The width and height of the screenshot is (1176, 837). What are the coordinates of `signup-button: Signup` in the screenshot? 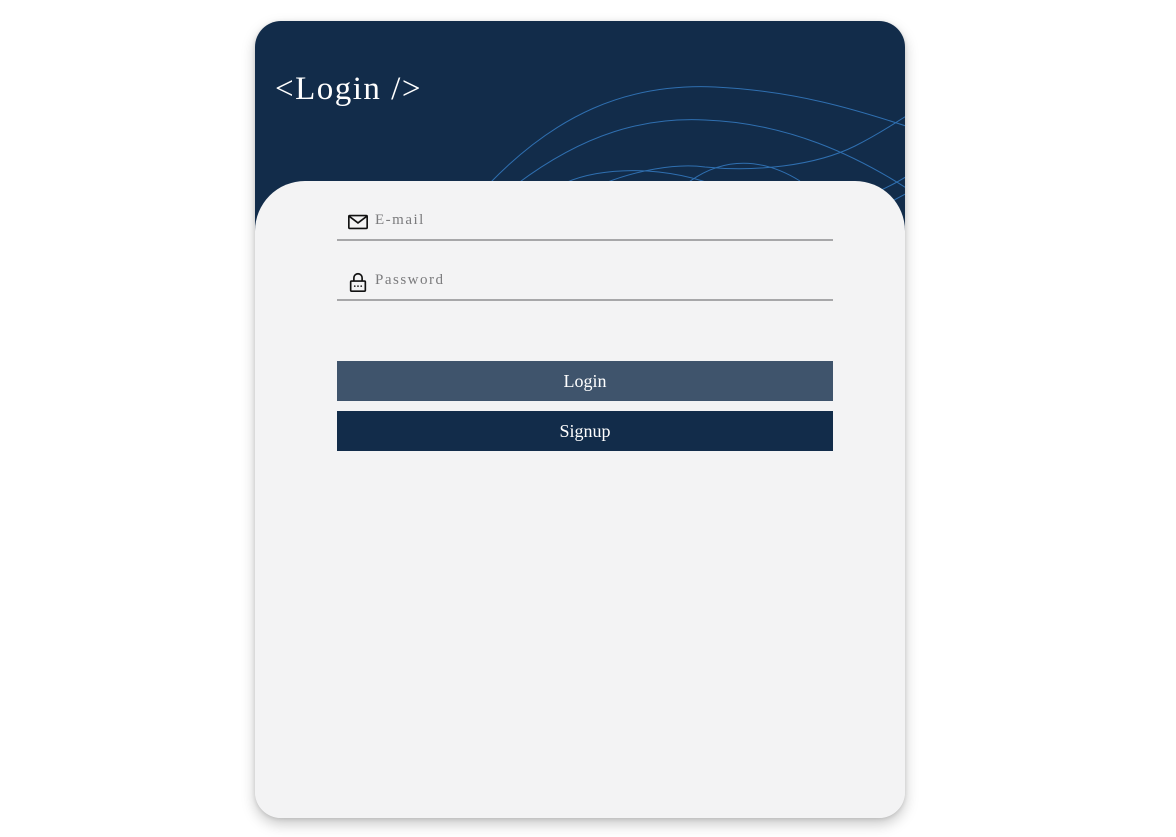 It's located at (585, 431).